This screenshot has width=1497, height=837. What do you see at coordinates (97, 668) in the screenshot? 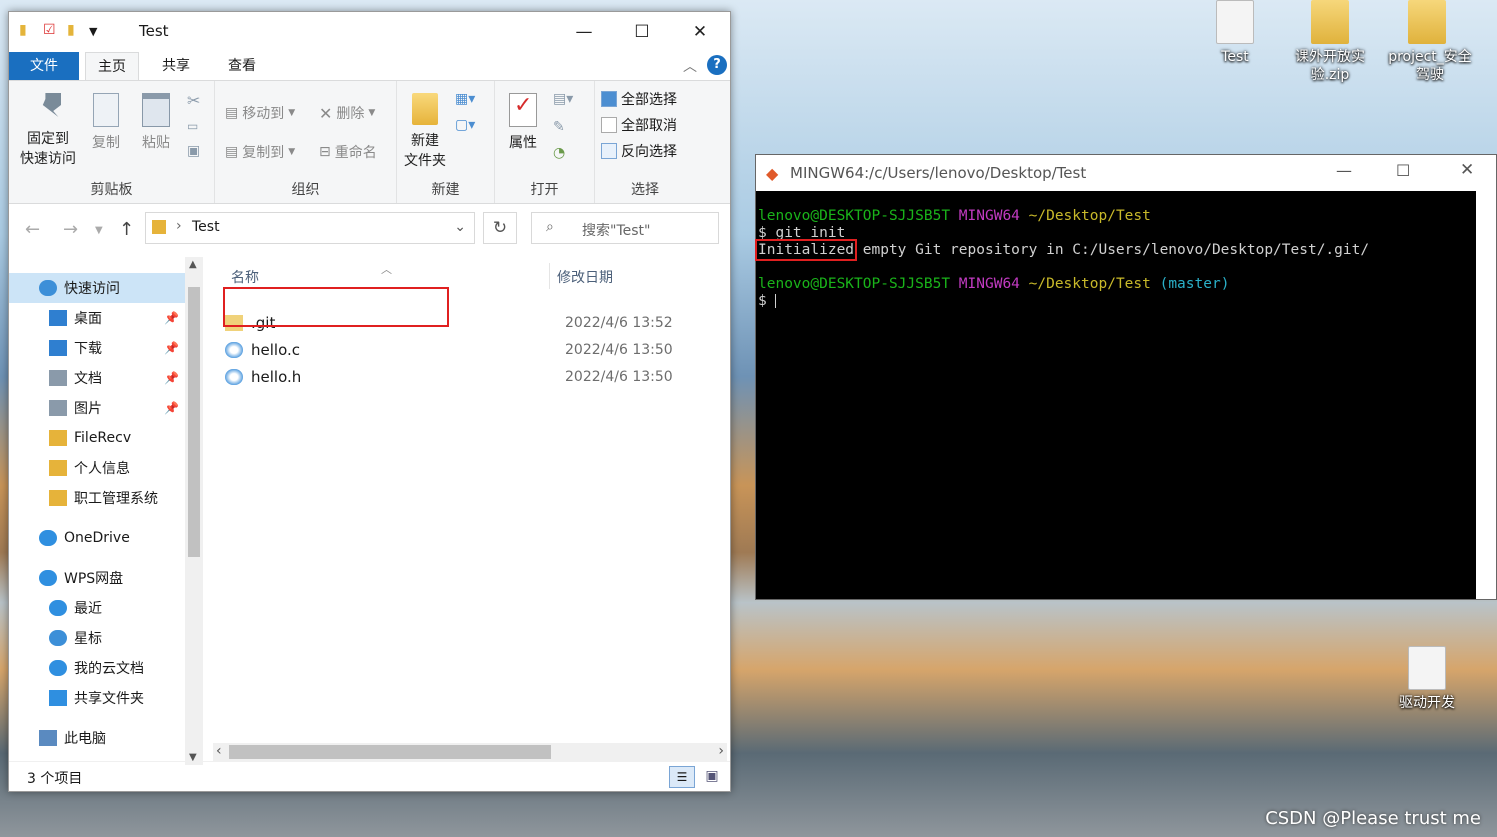
I see `sidebar-item: 我的云文档` at bounding box center [97, 668].